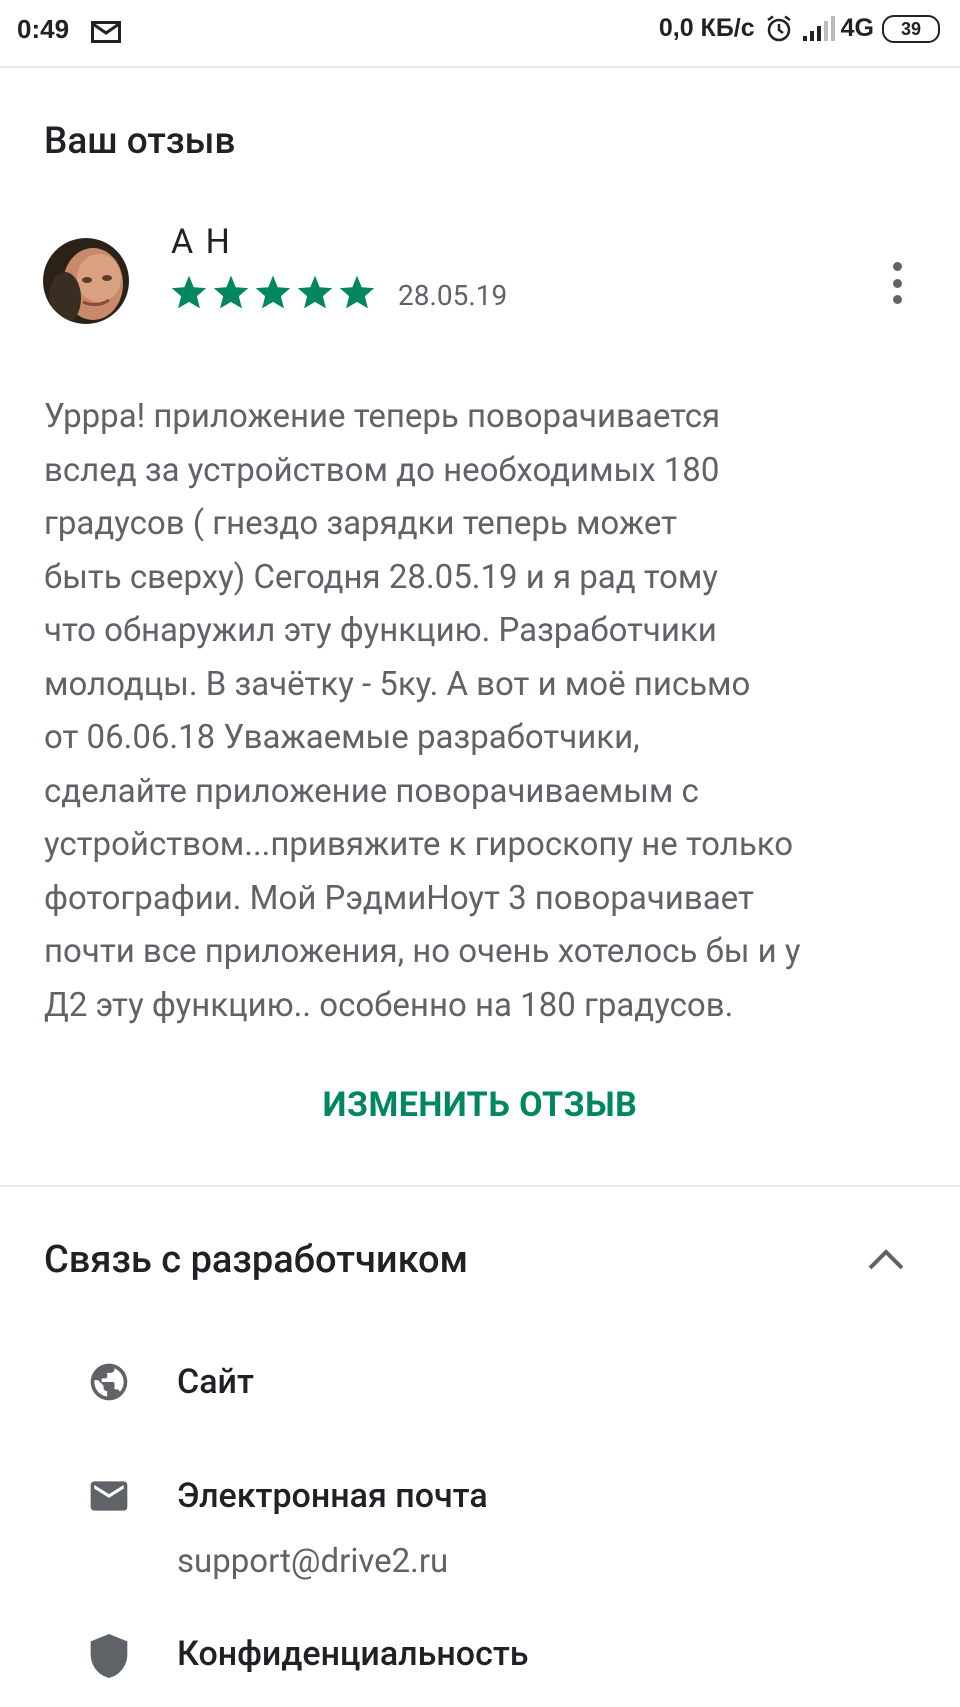 This screenshot has height=1707, width=960. I want to click on review-date: 28.05.19, so click(453, 295).